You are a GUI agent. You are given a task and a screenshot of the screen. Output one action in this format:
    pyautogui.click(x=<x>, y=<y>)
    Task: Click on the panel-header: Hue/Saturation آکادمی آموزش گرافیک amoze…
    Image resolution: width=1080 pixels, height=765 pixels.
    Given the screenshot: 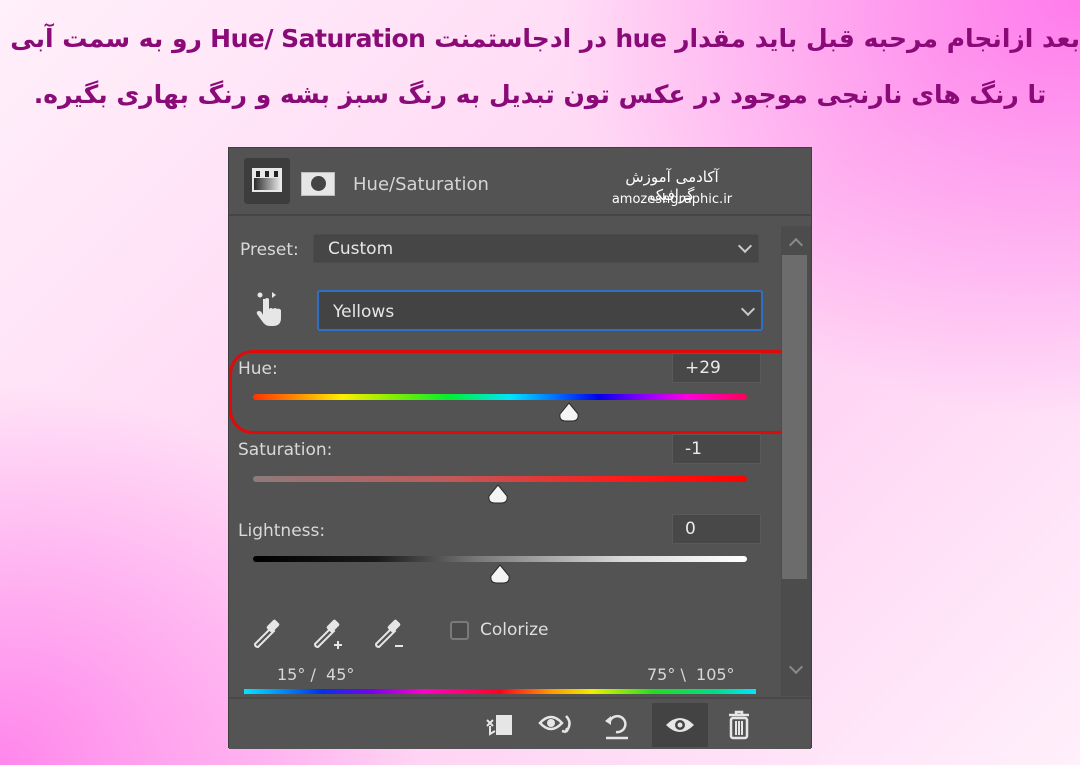 What is the action you would take?
    pyautogui.click(x=520, y=182)
    